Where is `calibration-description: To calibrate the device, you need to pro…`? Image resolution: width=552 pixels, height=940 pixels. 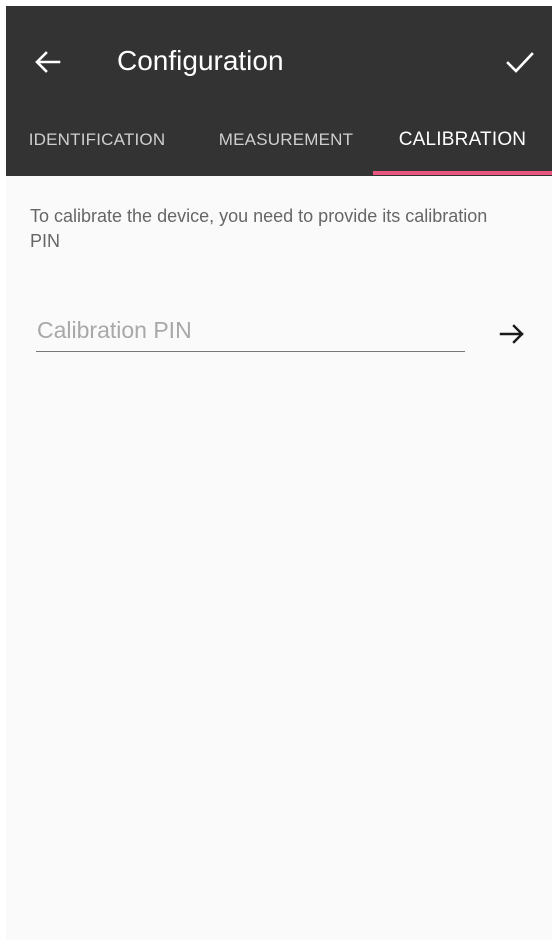 calibration-description: To calibrate the device, you need to pro… is located at coordinates (259, 228).